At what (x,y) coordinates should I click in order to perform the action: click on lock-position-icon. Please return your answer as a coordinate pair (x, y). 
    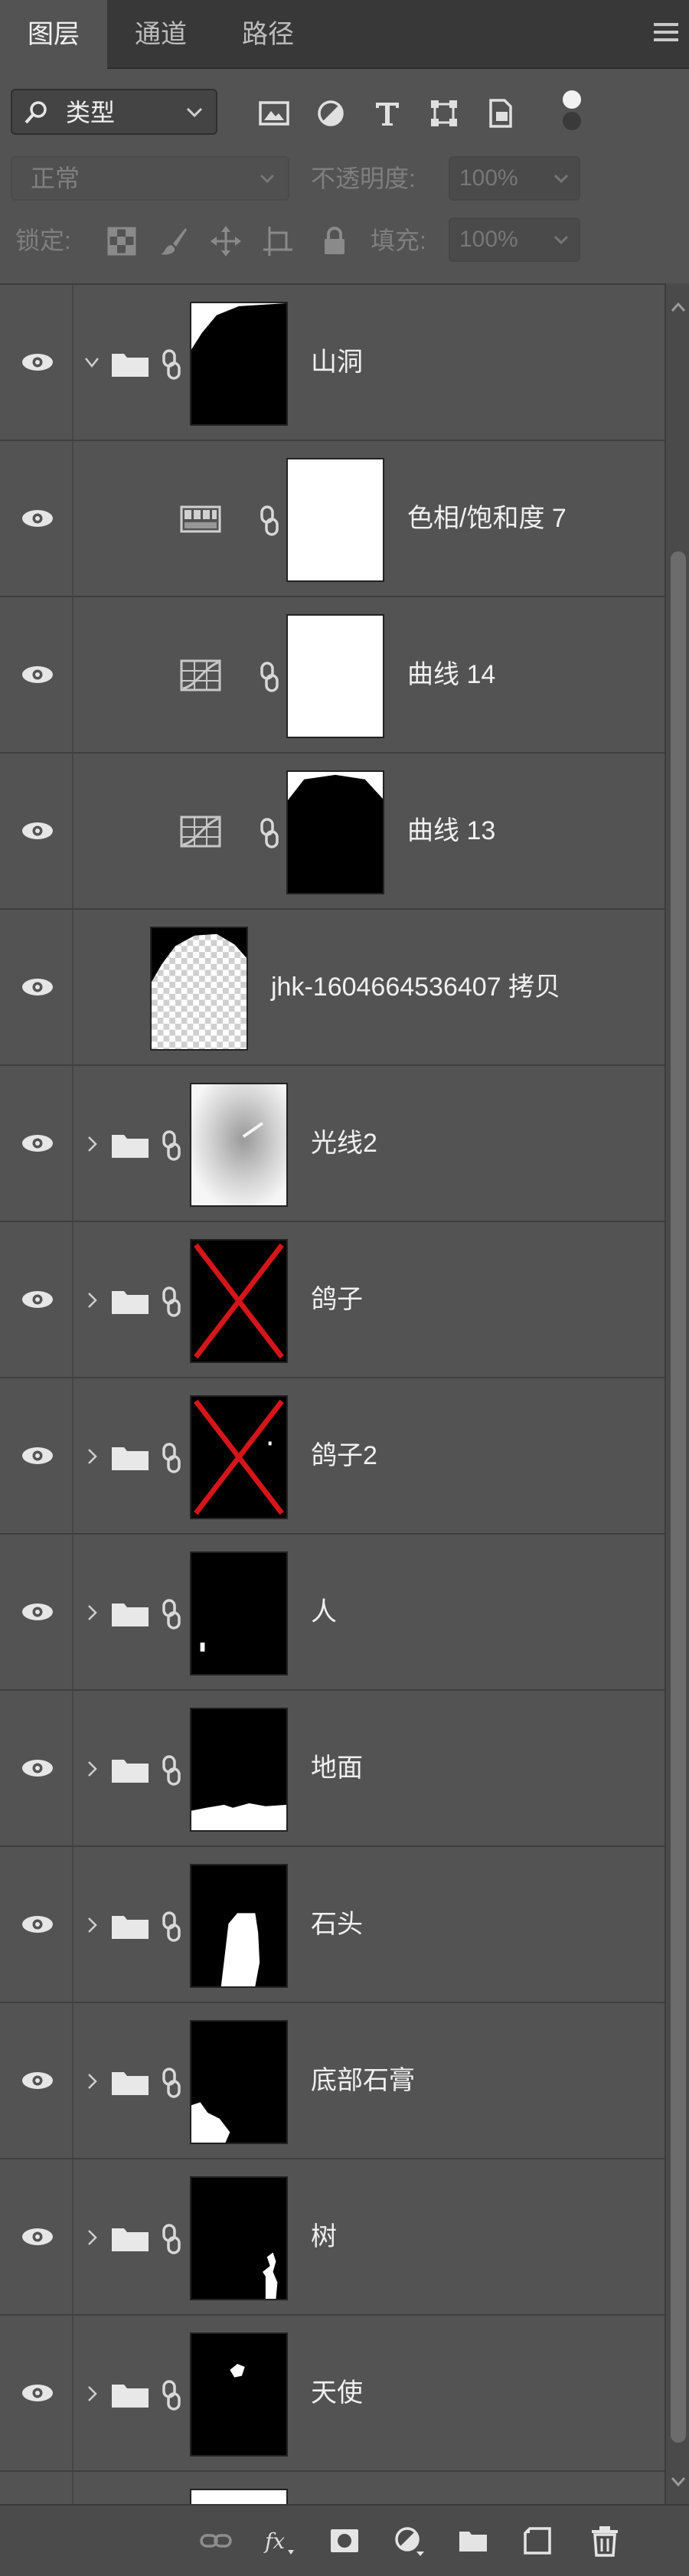
    Looking at the image, I should click on (226, 241).